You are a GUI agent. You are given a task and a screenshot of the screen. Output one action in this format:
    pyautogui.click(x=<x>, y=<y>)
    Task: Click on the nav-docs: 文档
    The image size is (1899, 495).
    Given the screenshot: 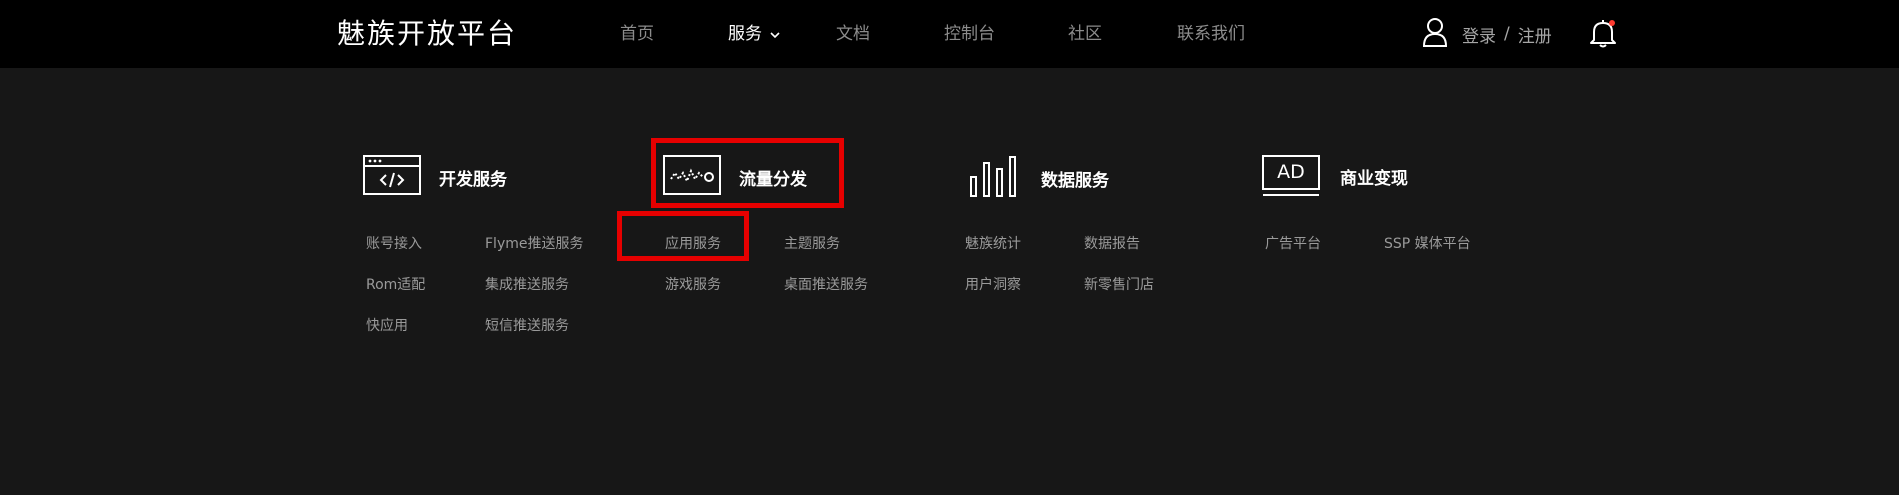 What is the action you would take?
    pyautogui.click(x=853, y=34)
    